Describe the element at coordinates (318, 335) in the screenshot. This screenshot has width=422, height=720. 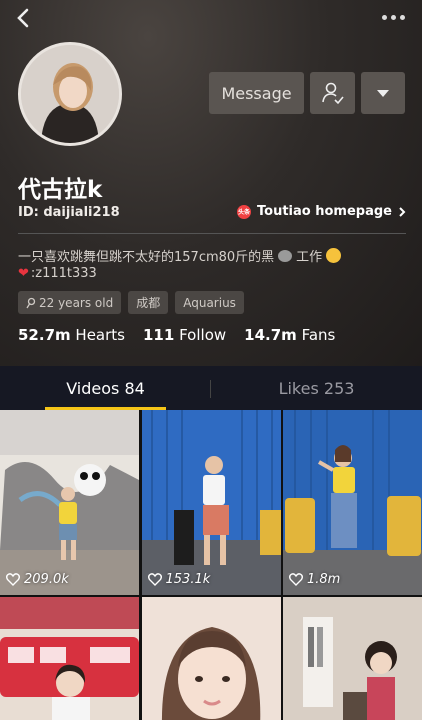
I see `stat-fans-label: Fans` at that location.